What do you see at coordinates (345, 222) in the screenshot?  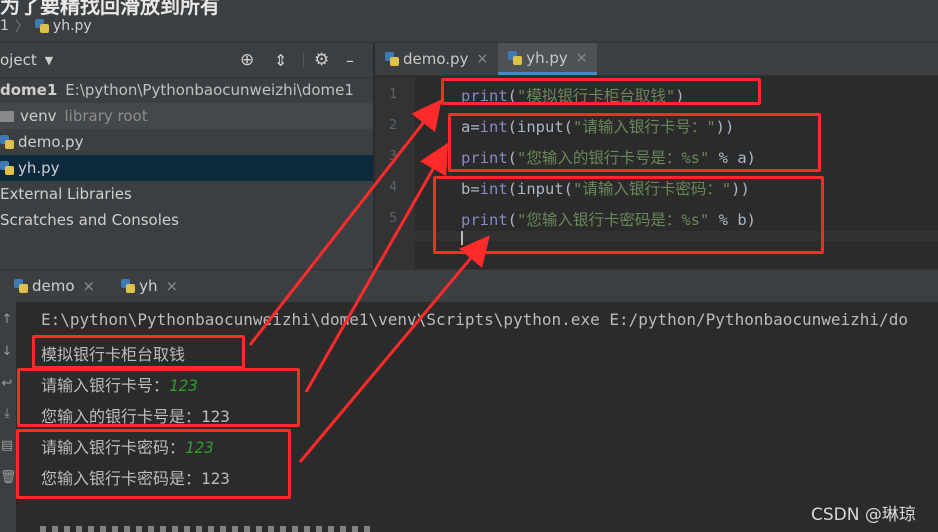 I see `annotation-arrow` at bounding box center [345, 222].